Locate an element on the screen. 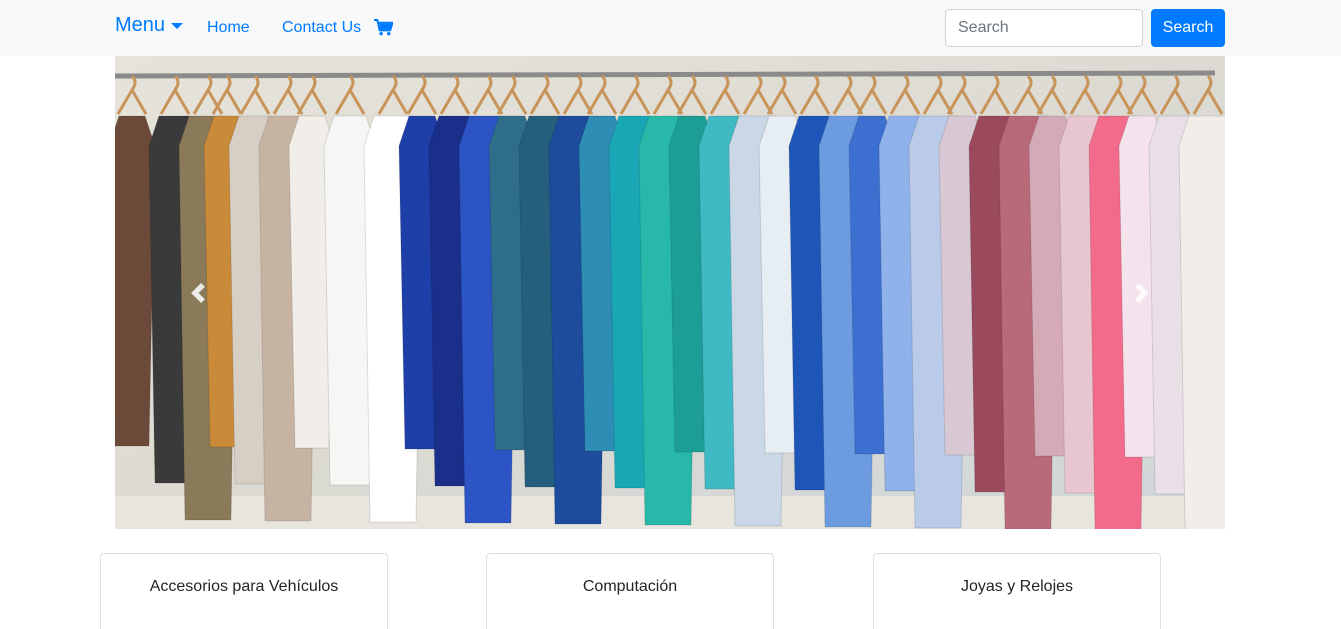 This screenshot has width=1341, height=629. search-button: Search is located at coordinates (1188, 28).